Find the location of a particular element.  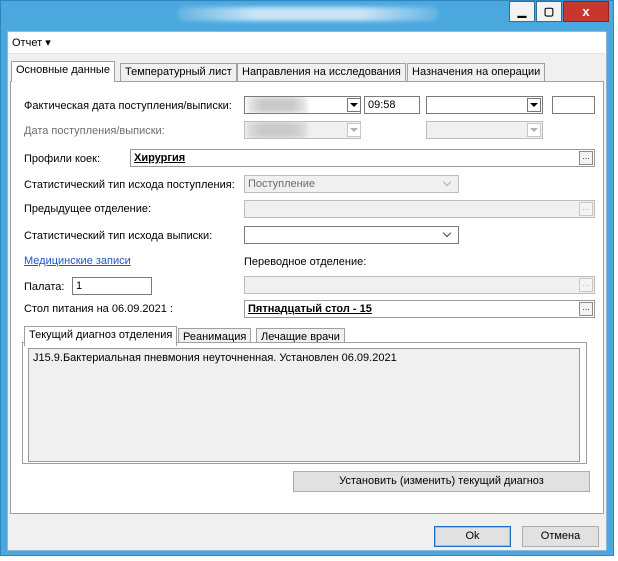

ok-button: Ok is located at coordinates (472, 536).